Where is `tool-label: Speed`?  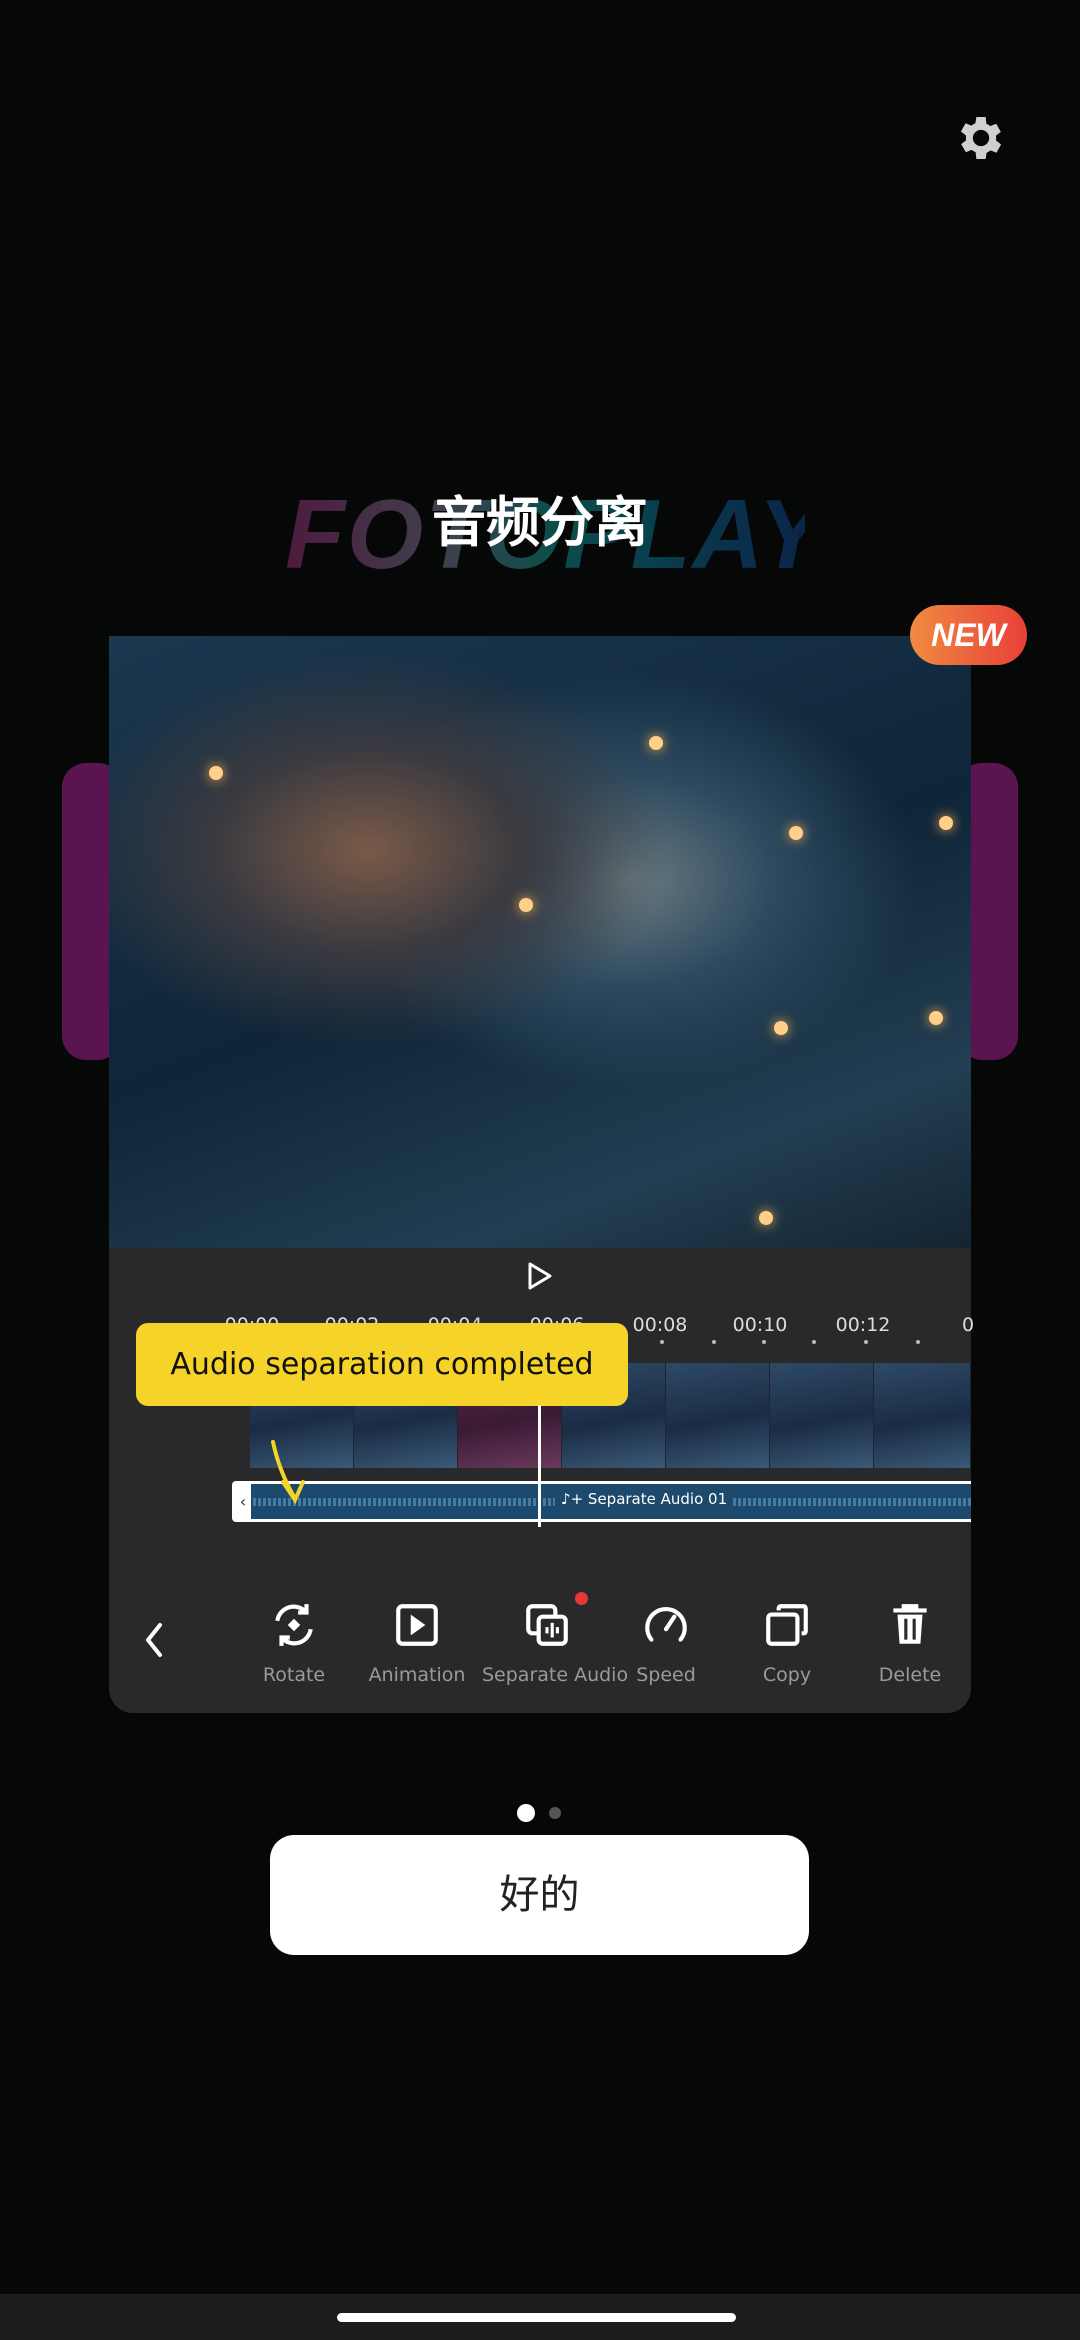
tool-label: Speed is located at coordinates (666, 1675).